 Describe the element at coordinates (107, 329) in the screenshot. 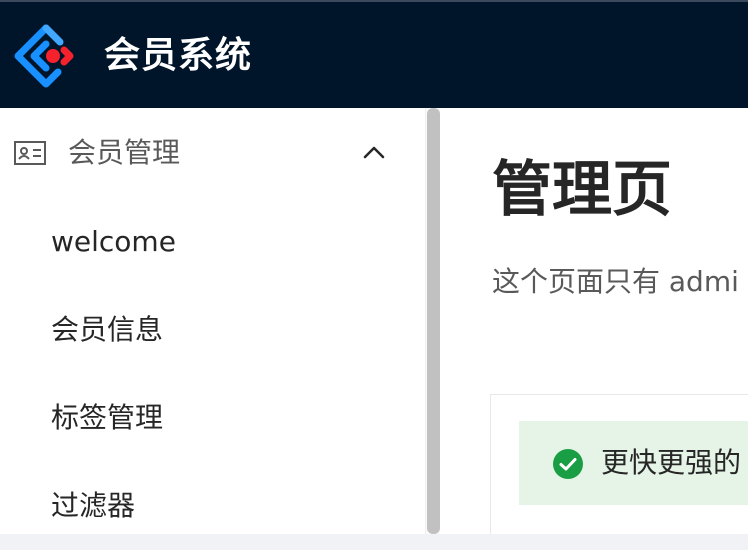

I see `sidebar-item-label: 会员信息` at that location.